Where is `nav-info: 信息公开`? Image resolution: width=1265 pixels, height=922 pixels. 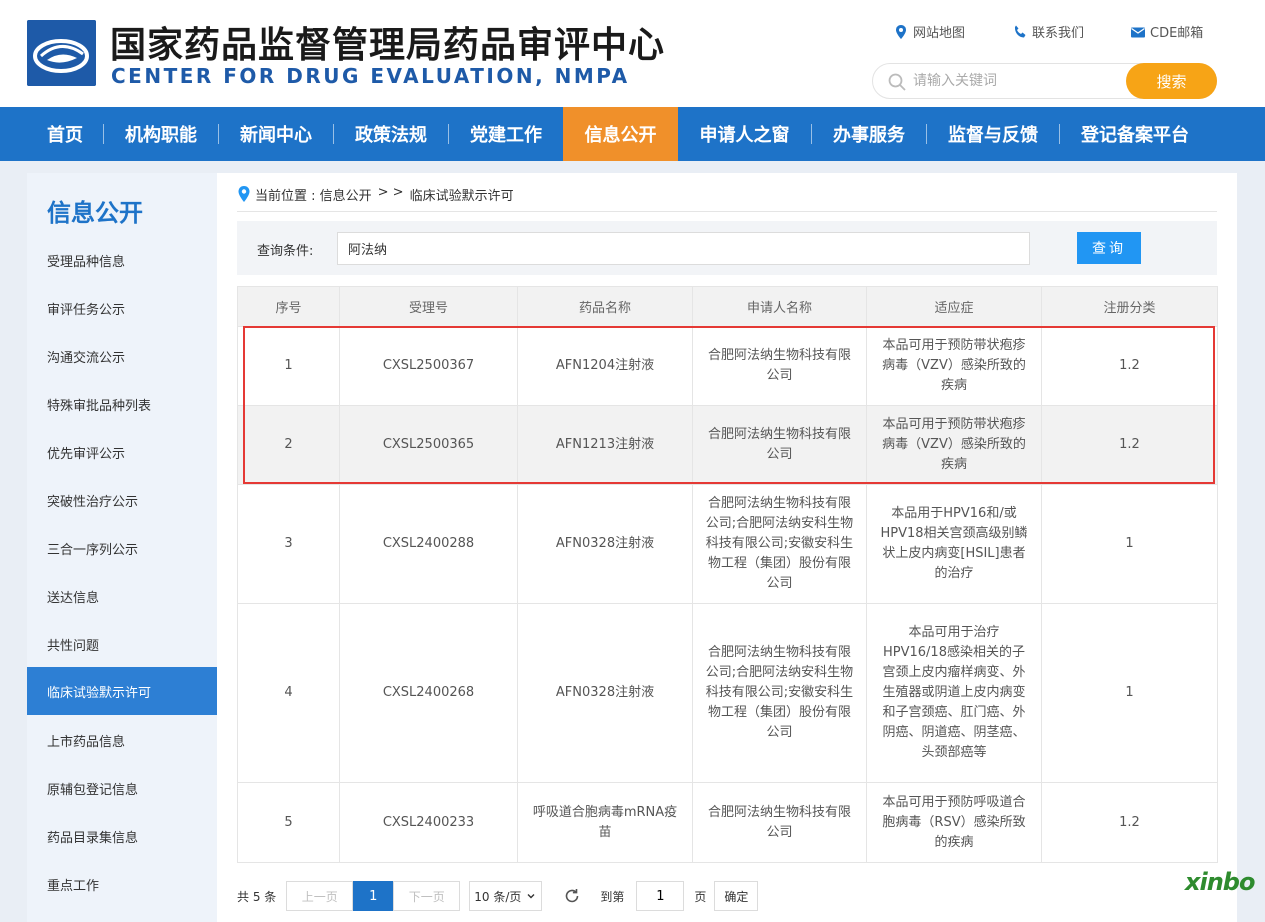 nav-info: 信息公开 is located at coordinates (620, 134).